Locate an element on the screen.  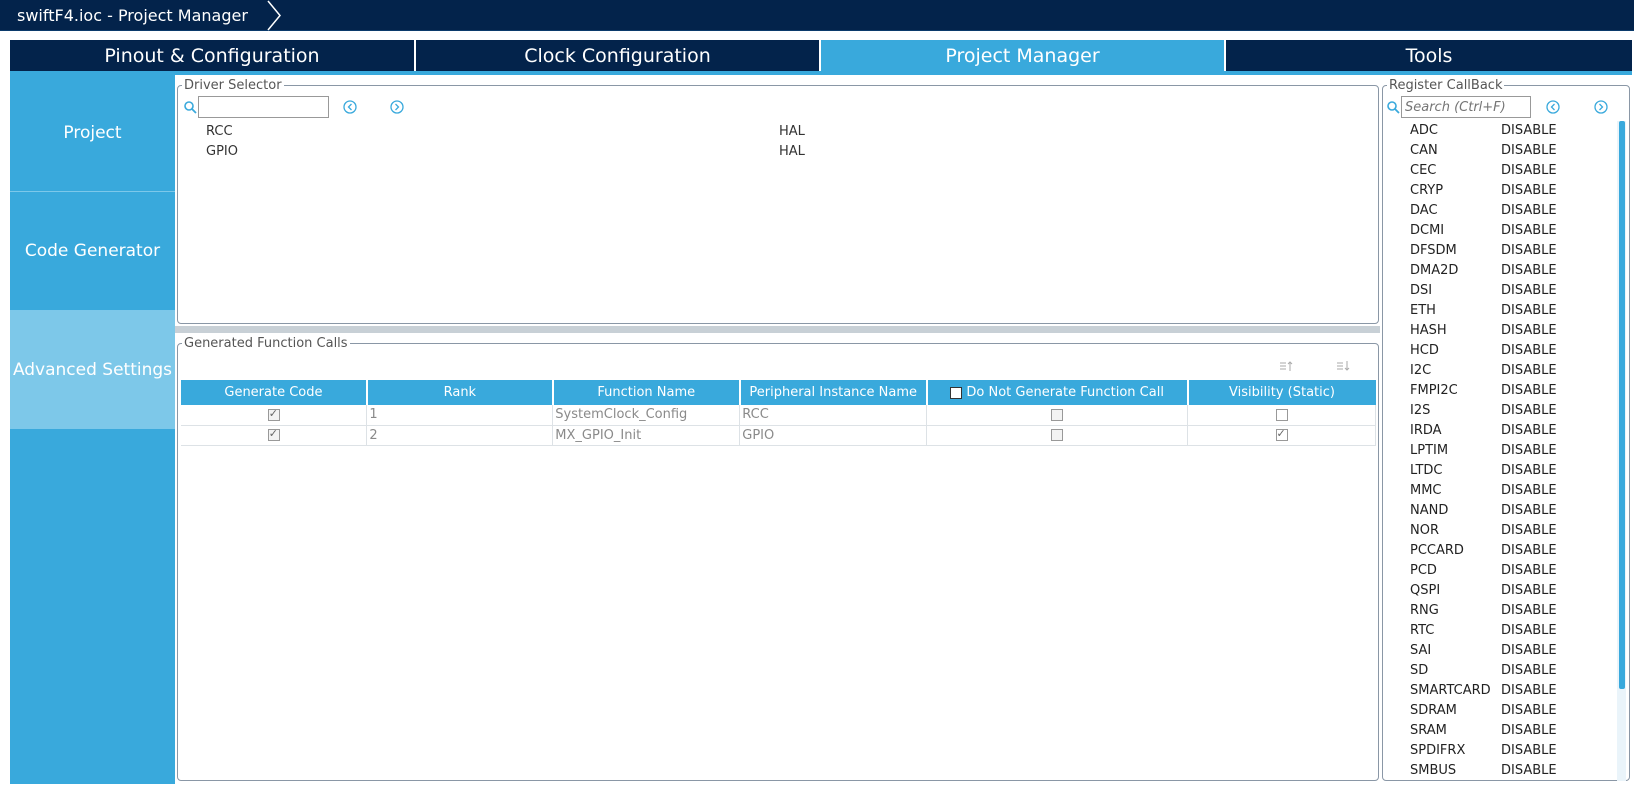
function-name-cell: MX_GPIO_Init is located at coordinates (646, 435).